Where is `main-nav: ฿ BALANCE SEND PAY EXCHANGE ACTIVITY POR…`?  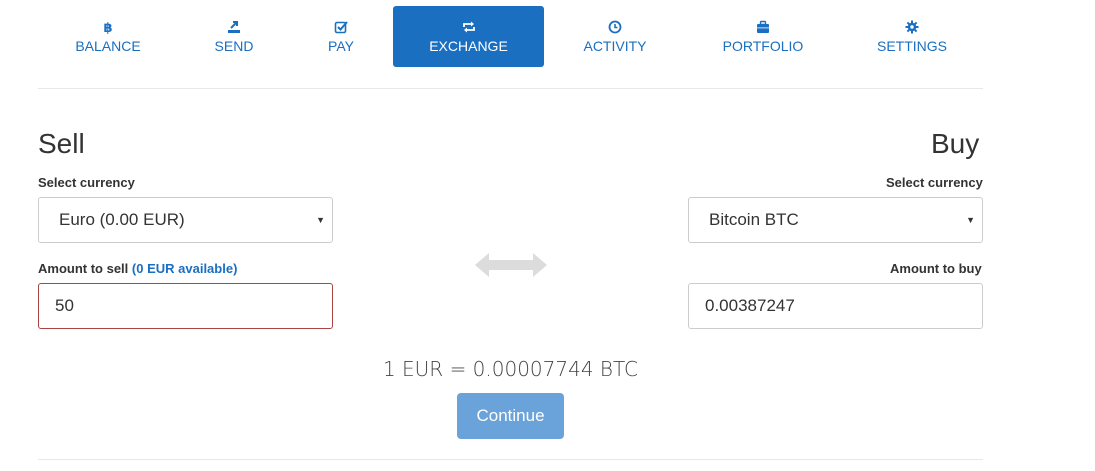
main-nav: ฿ BALANCE SEND PAY EXCHANGE ACTIVITY POR… is located at coordinates (510, 37).